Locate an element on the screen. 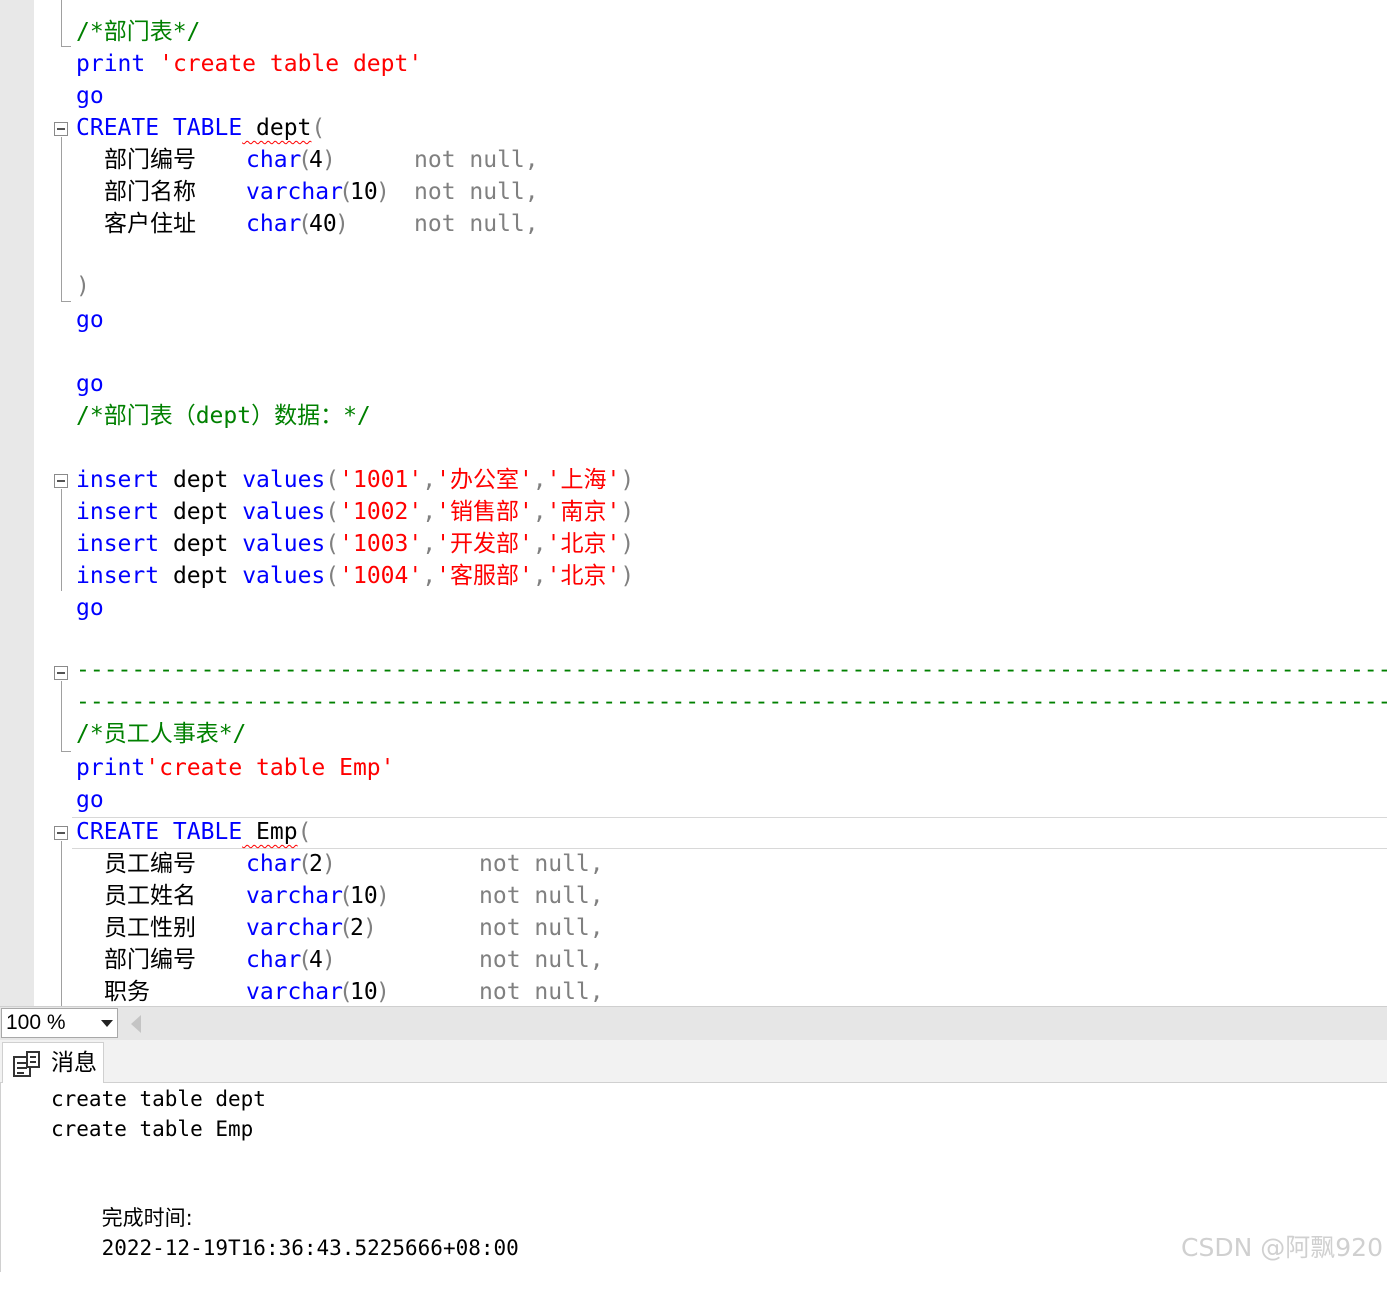 Image resolution: width=1387 pixels, height=1293 pixels. code-token: 客户住址 is located at coordinates (150, 224).